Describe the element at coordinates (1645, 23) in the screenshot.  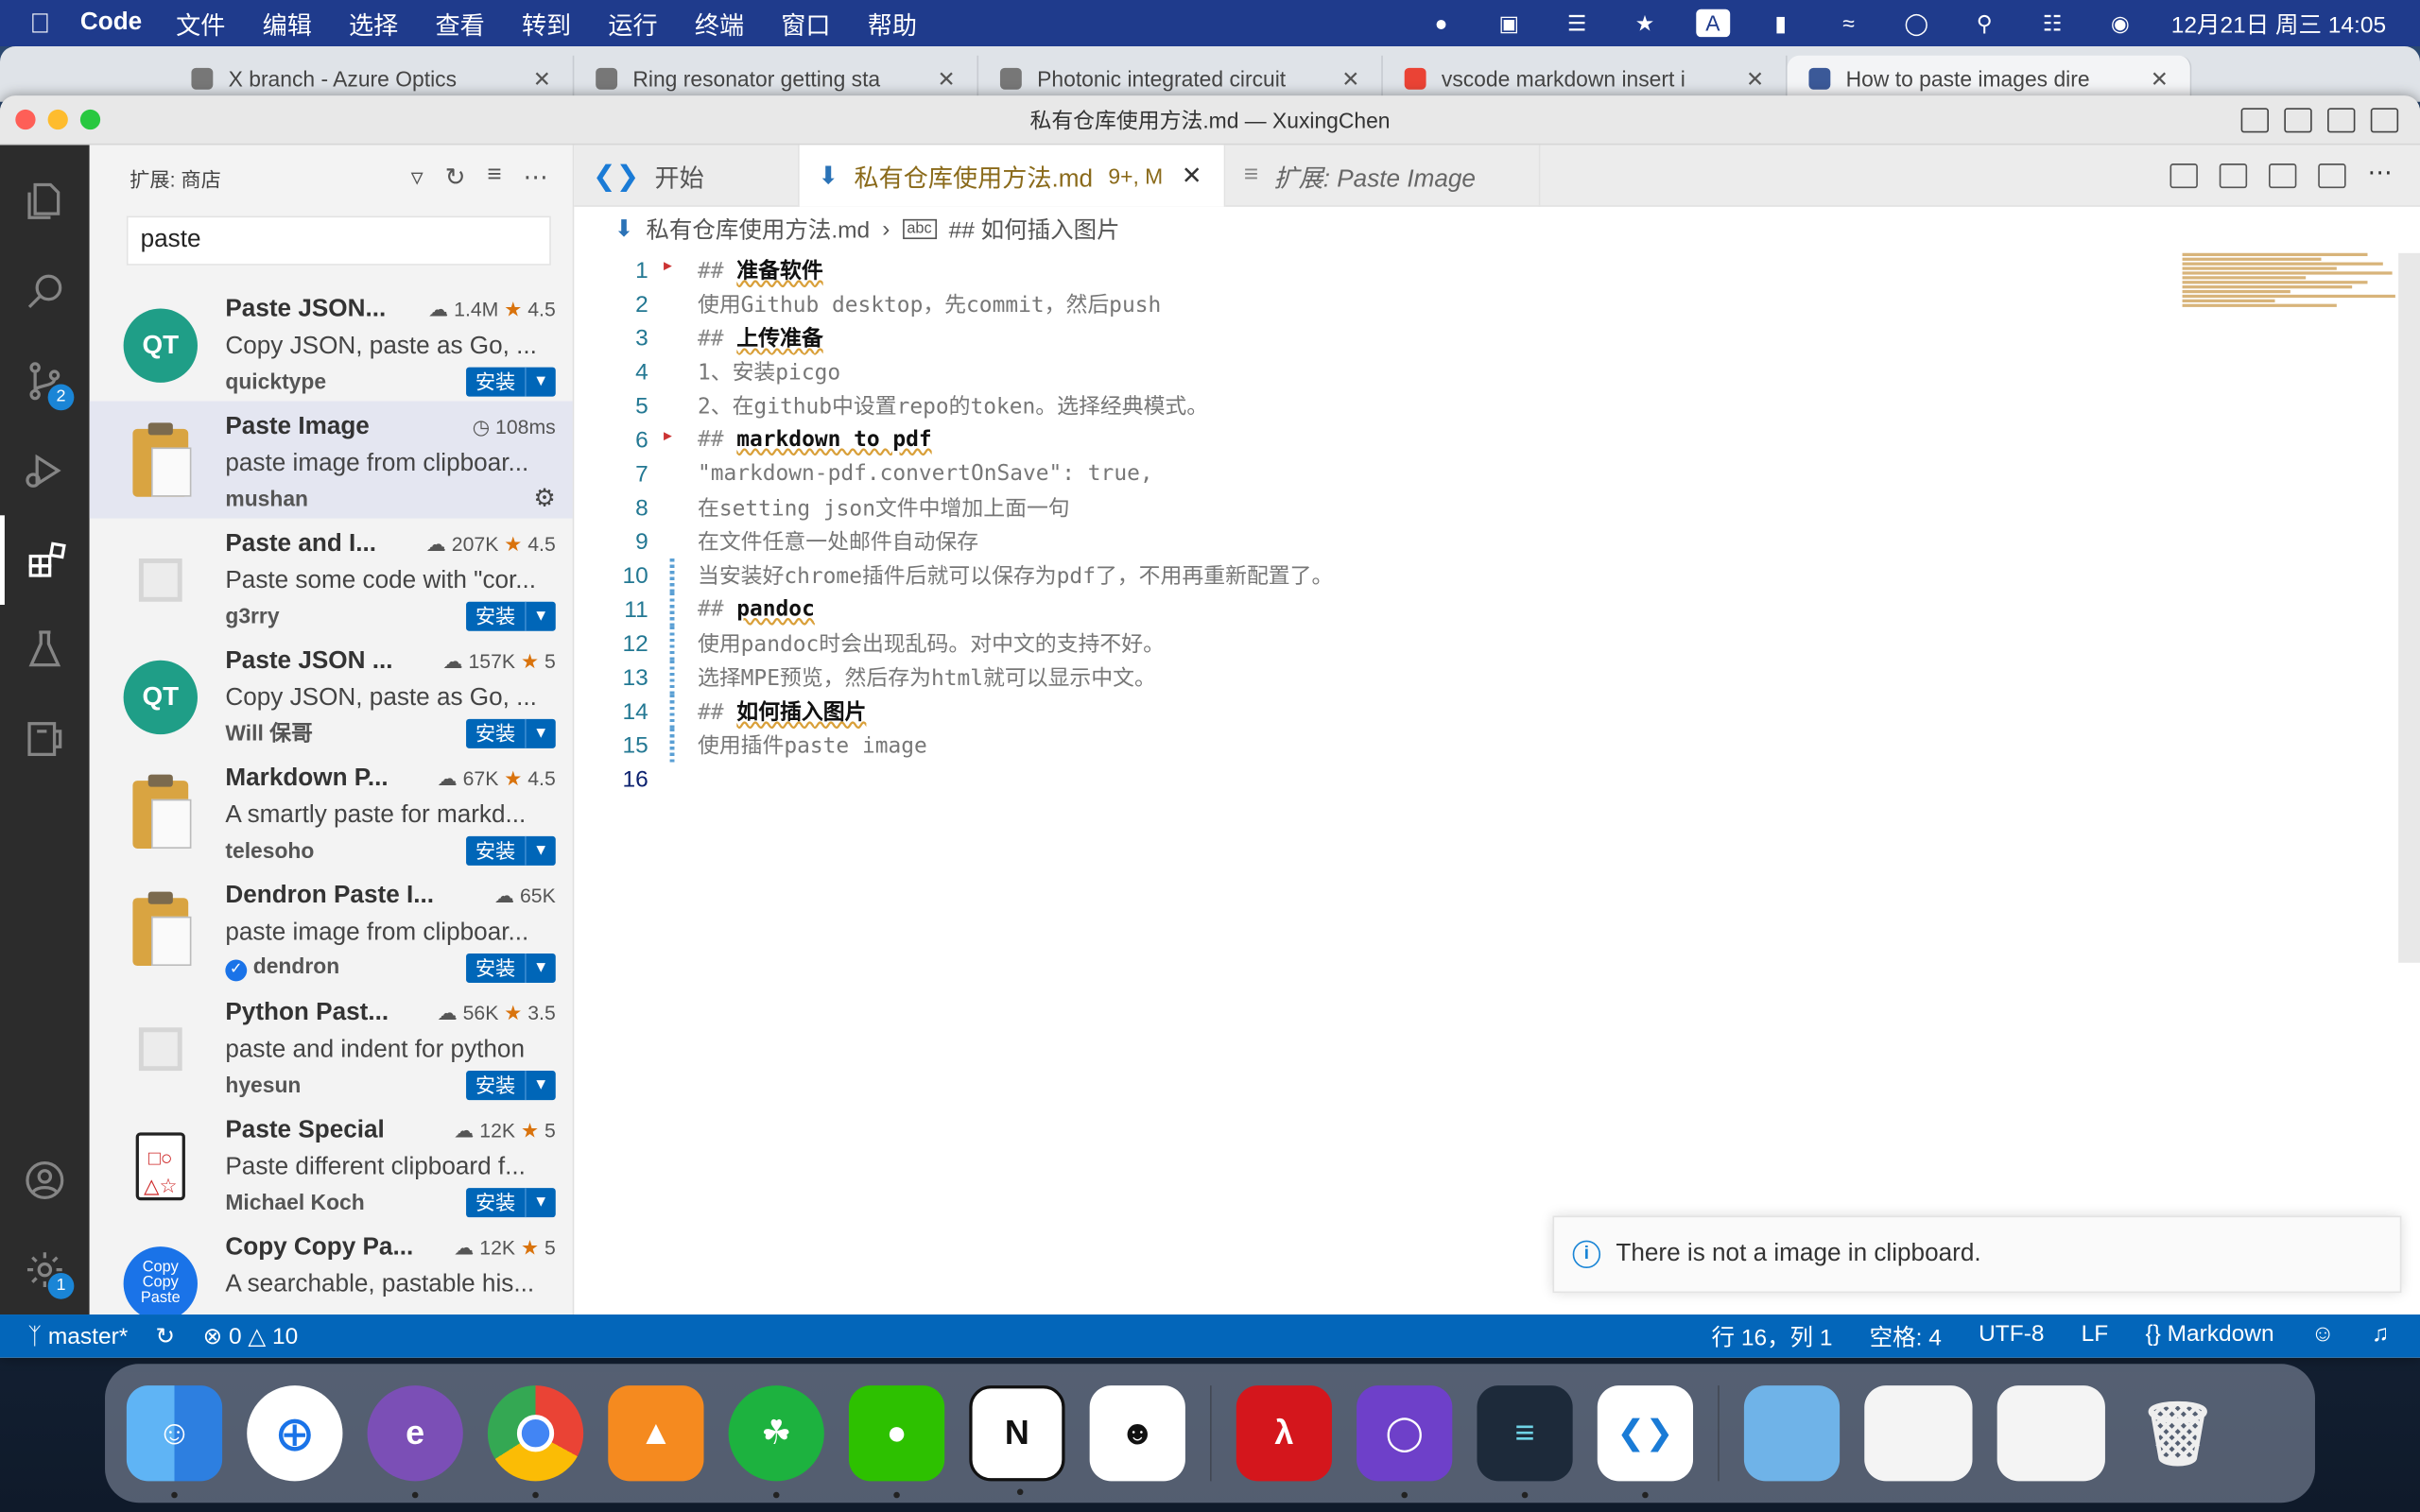
I see `evernote-tray-icon: ★` at that location.